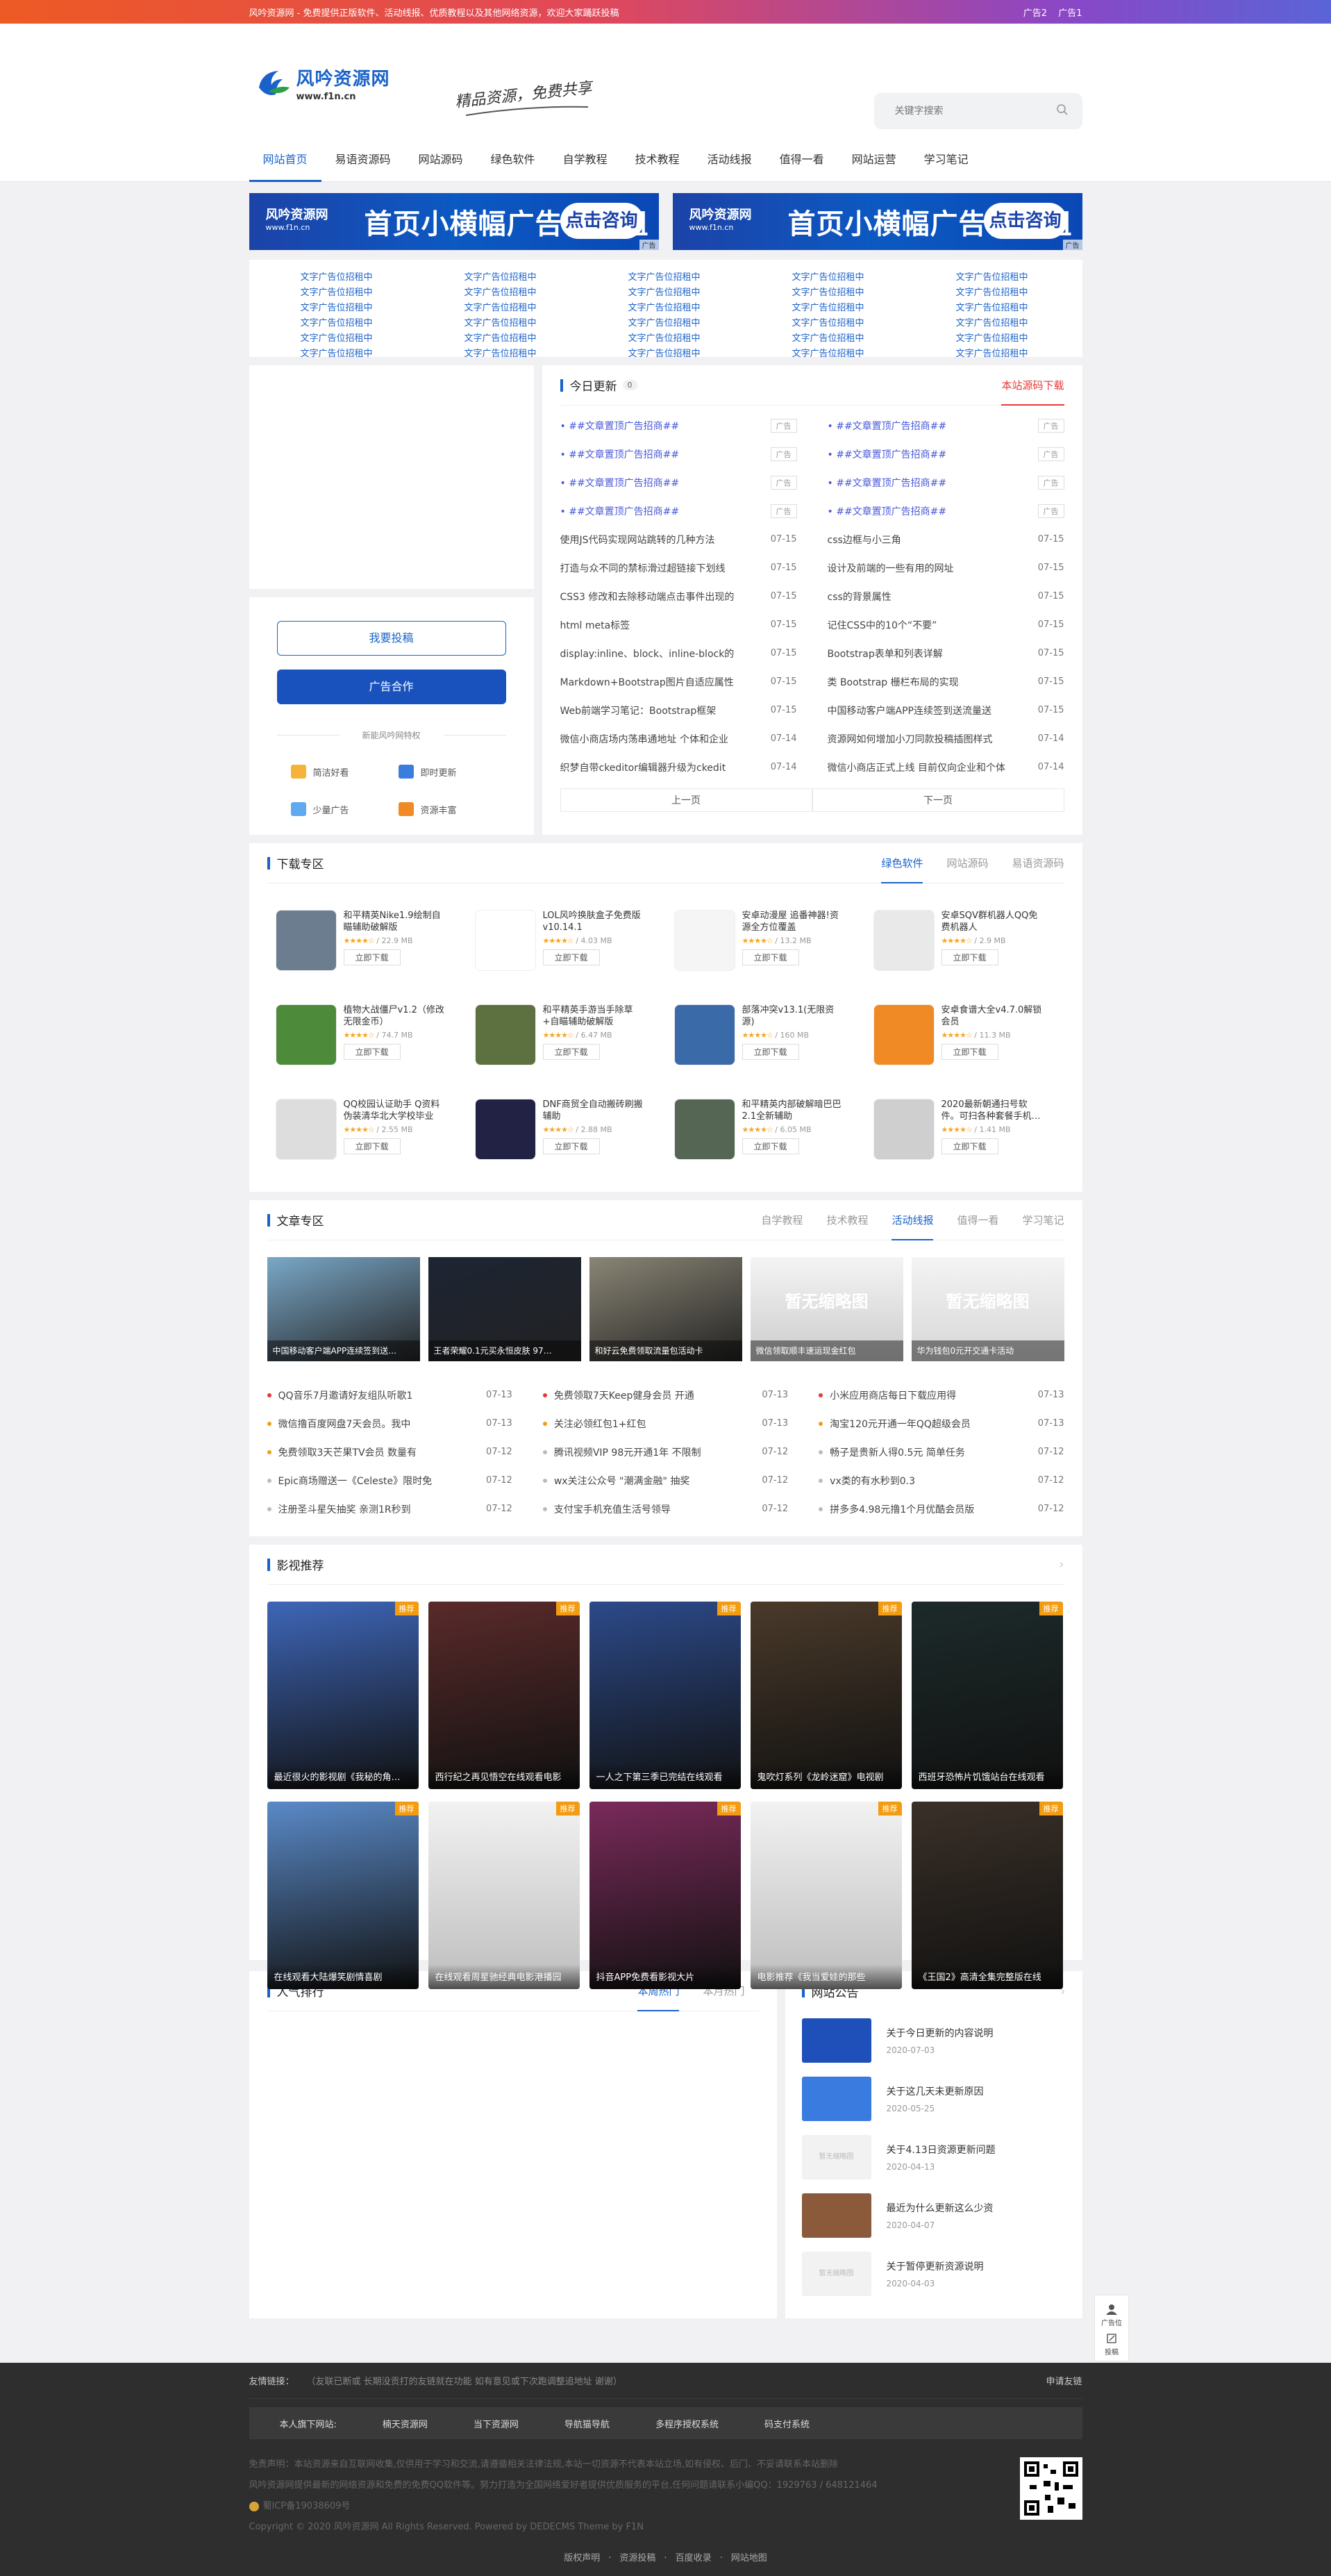  What do you see at coordinates (946, 539) in the screenshot?
I see `list-item: css边框与小三角 07-15` at bounding box center [946, 539].